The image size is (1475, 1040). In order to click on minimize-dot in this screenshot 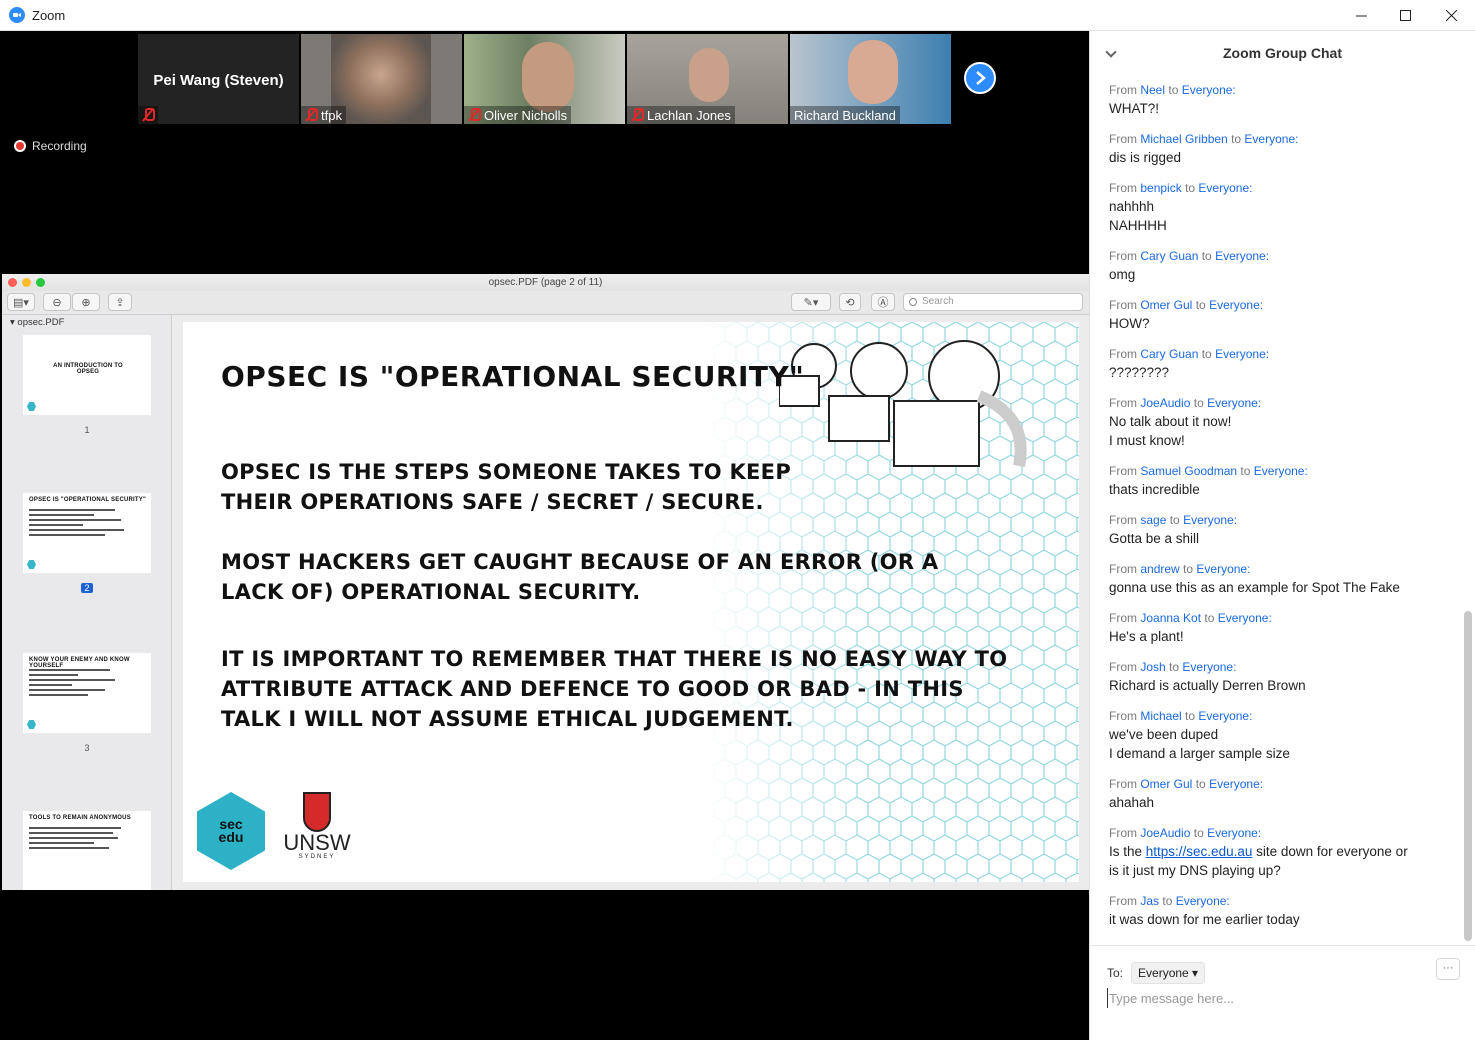, I will do `click(26, 282)`.